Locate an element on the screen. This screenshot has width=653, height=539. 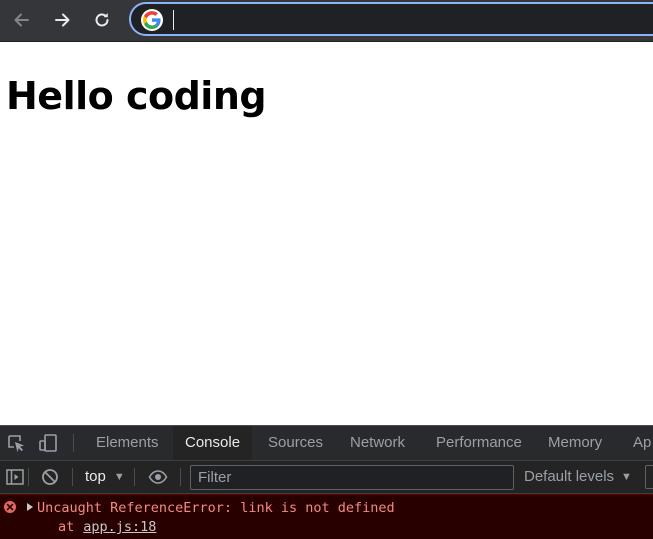
error-stack-line: at app.js:18 is located at coordinates (107, 527).